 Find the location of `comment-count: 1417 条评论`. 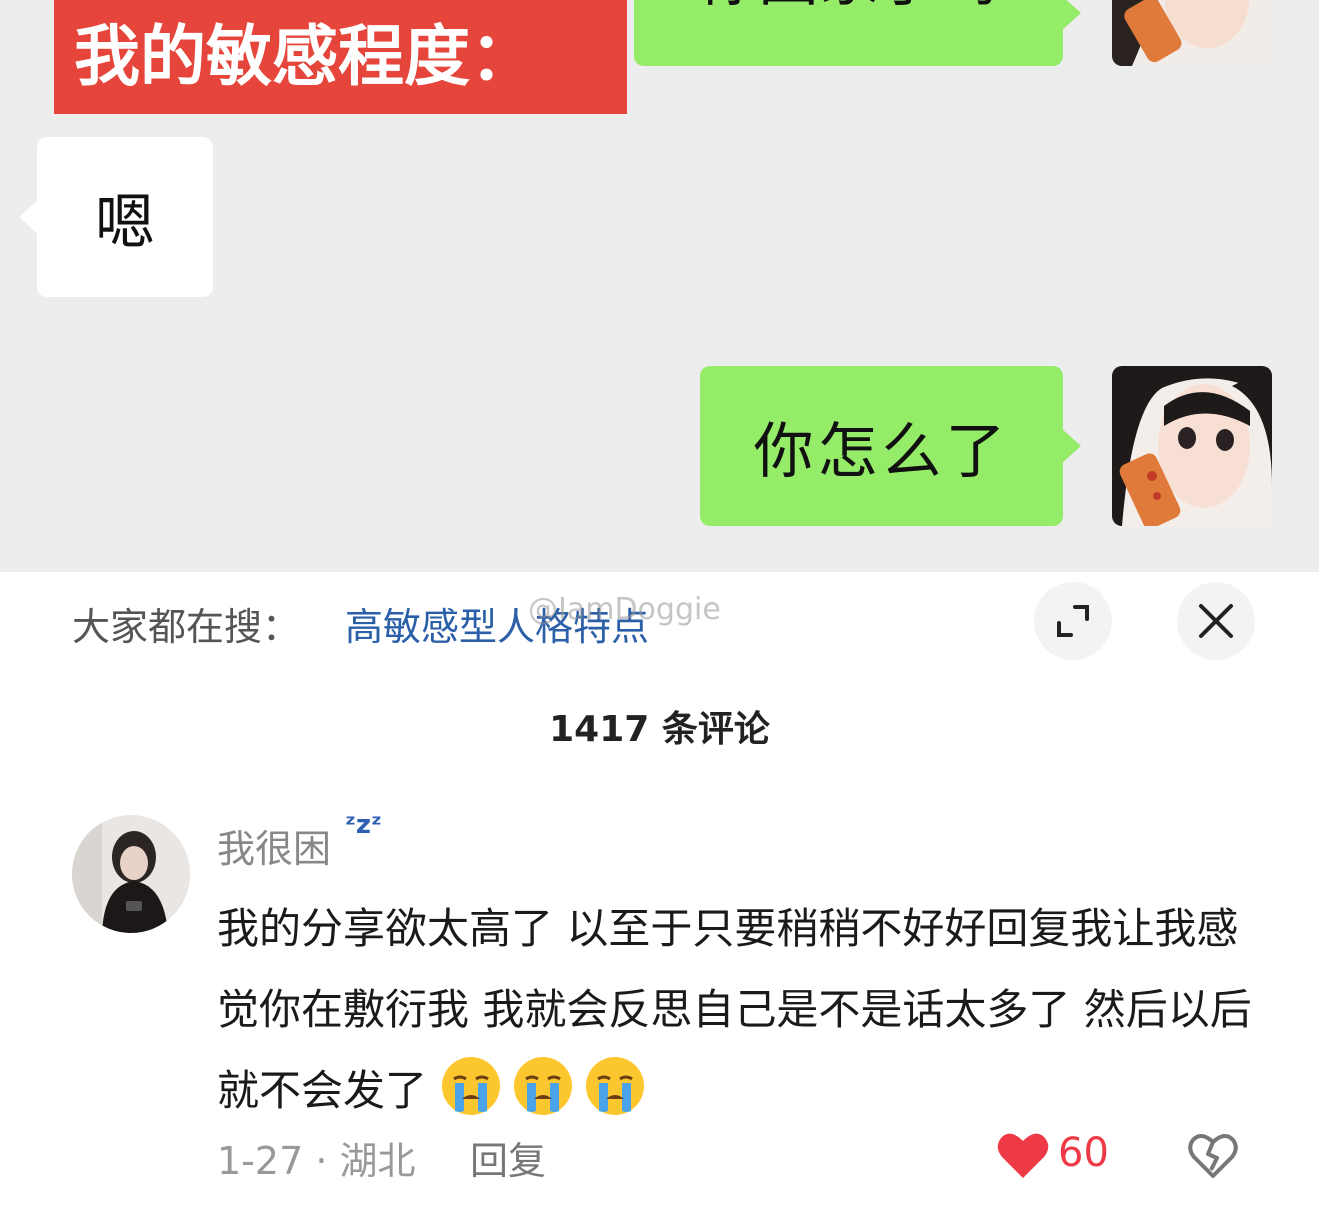

comment-count: 1417 条评论 is located at coordinates (659, 729).